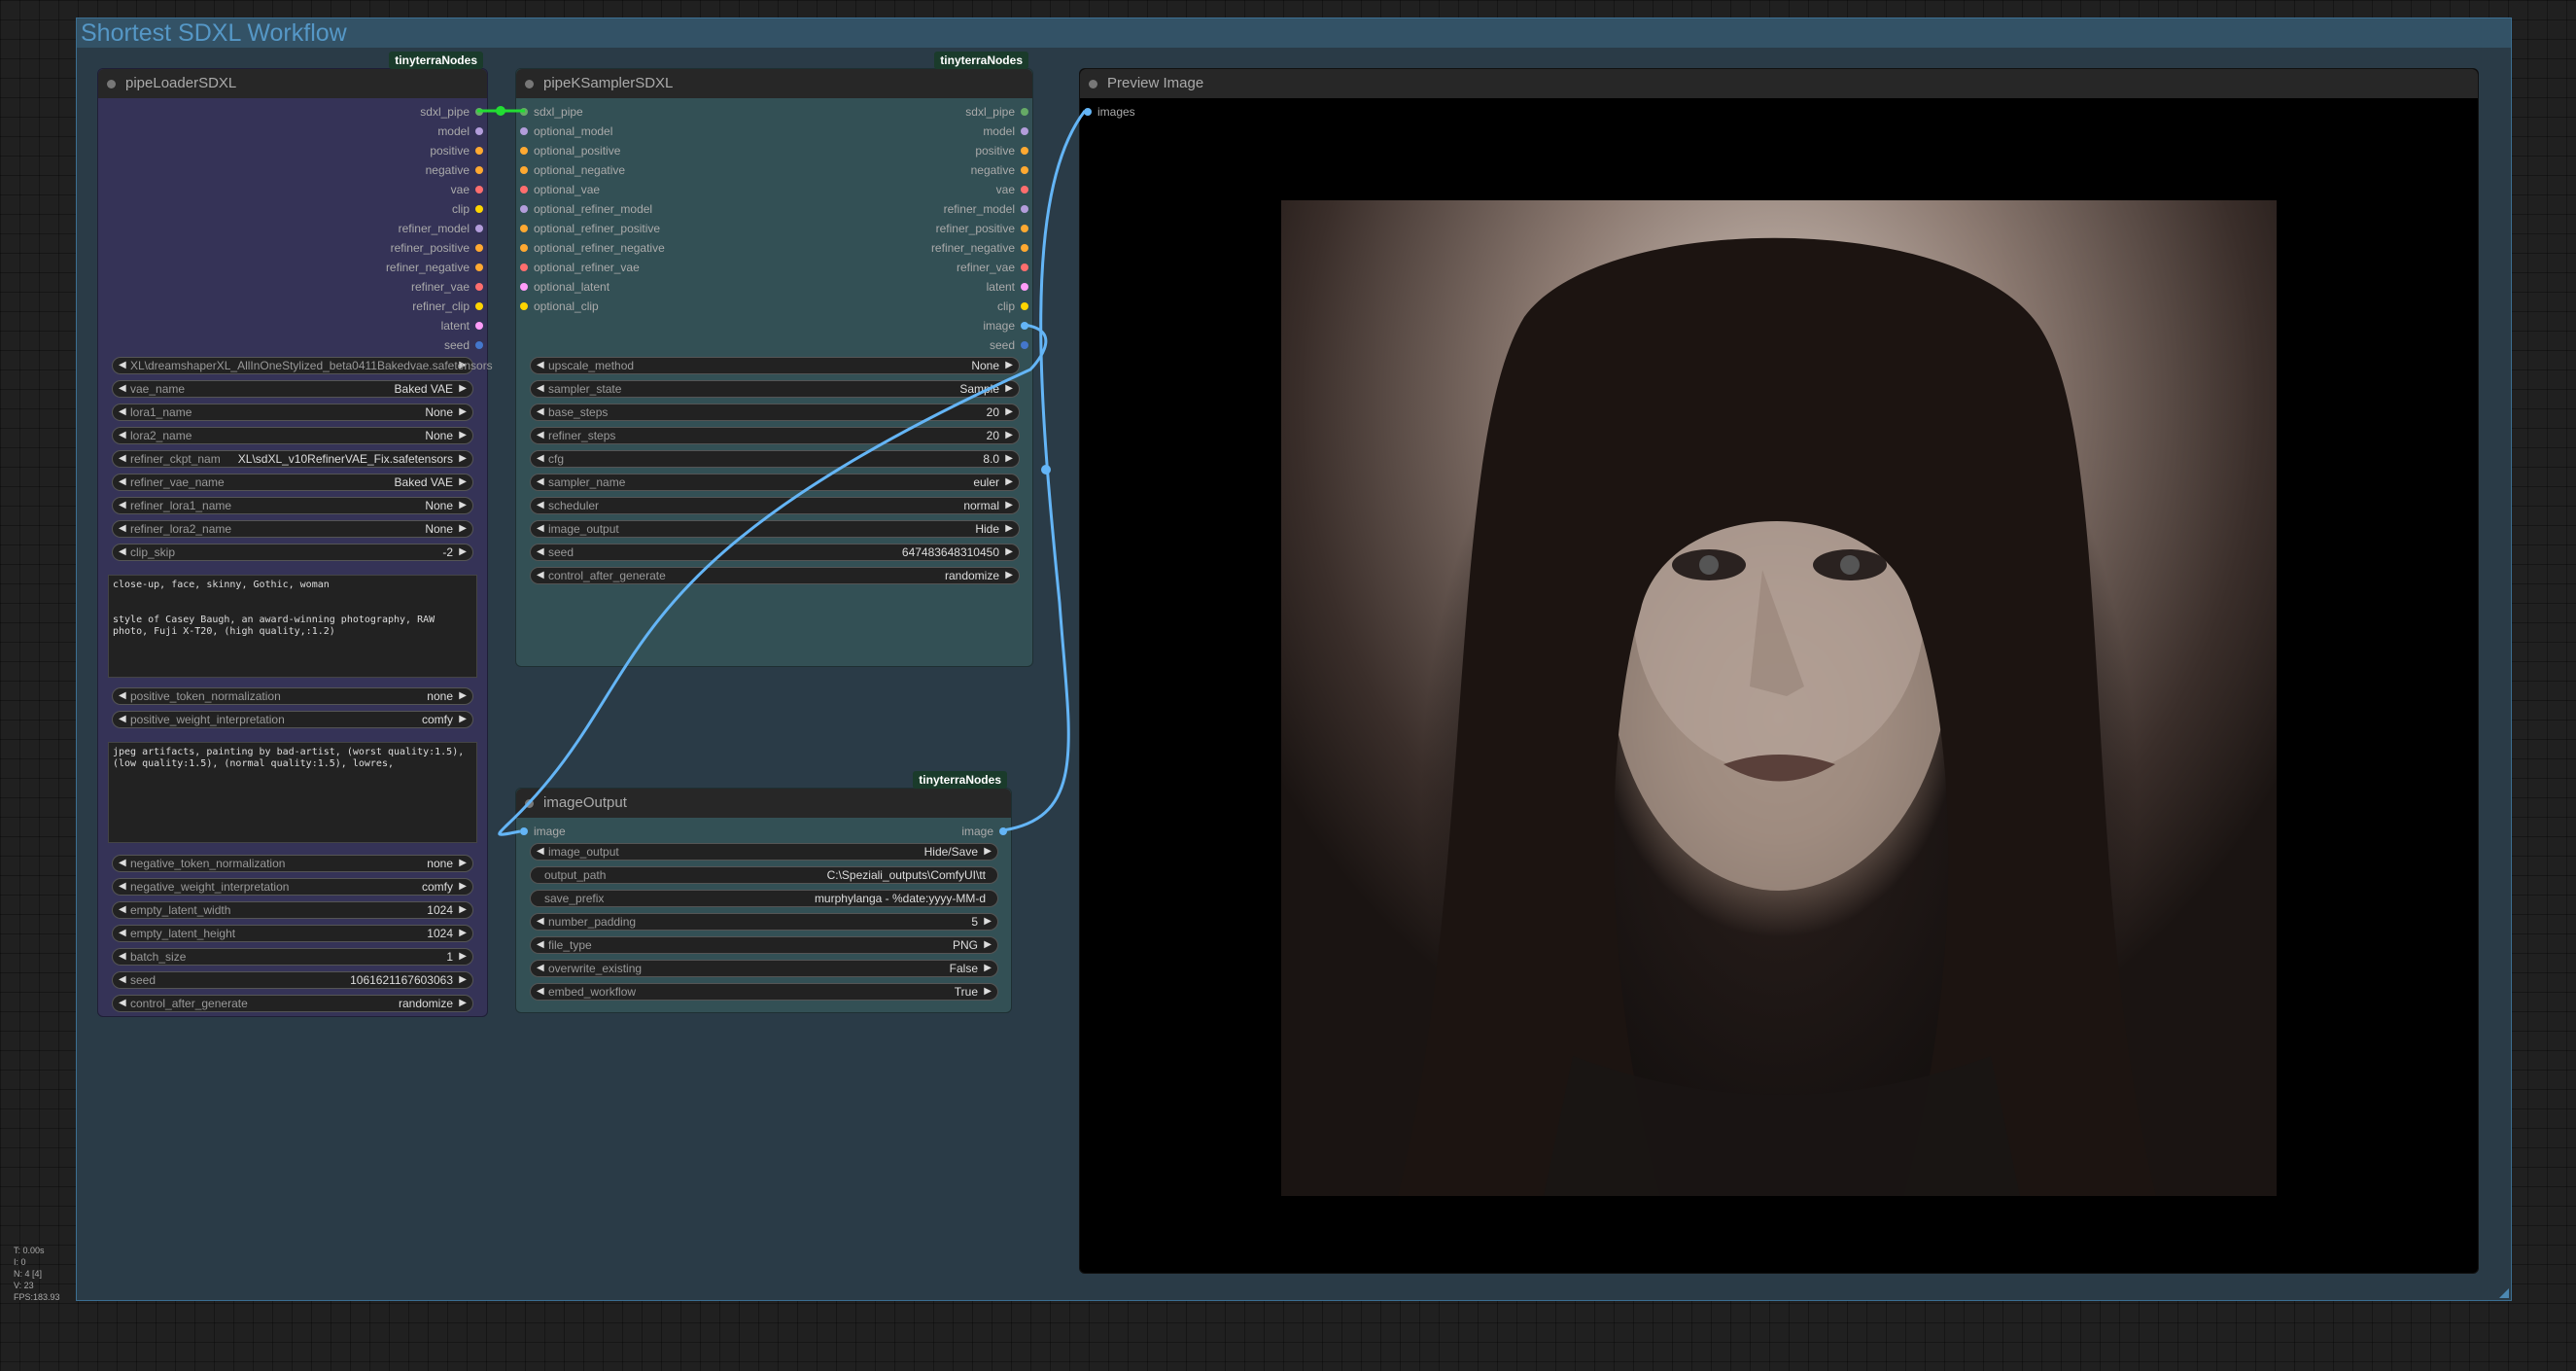  I want to click on widget-refiner-lora1-name: ◀ ▶ refiner_lora1_name None, so click(292, 505).